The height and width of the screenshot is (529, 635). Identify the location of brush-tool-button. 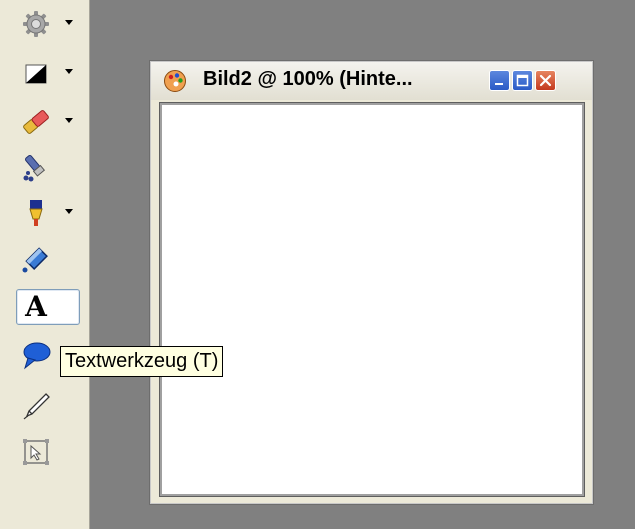
(48, 168).